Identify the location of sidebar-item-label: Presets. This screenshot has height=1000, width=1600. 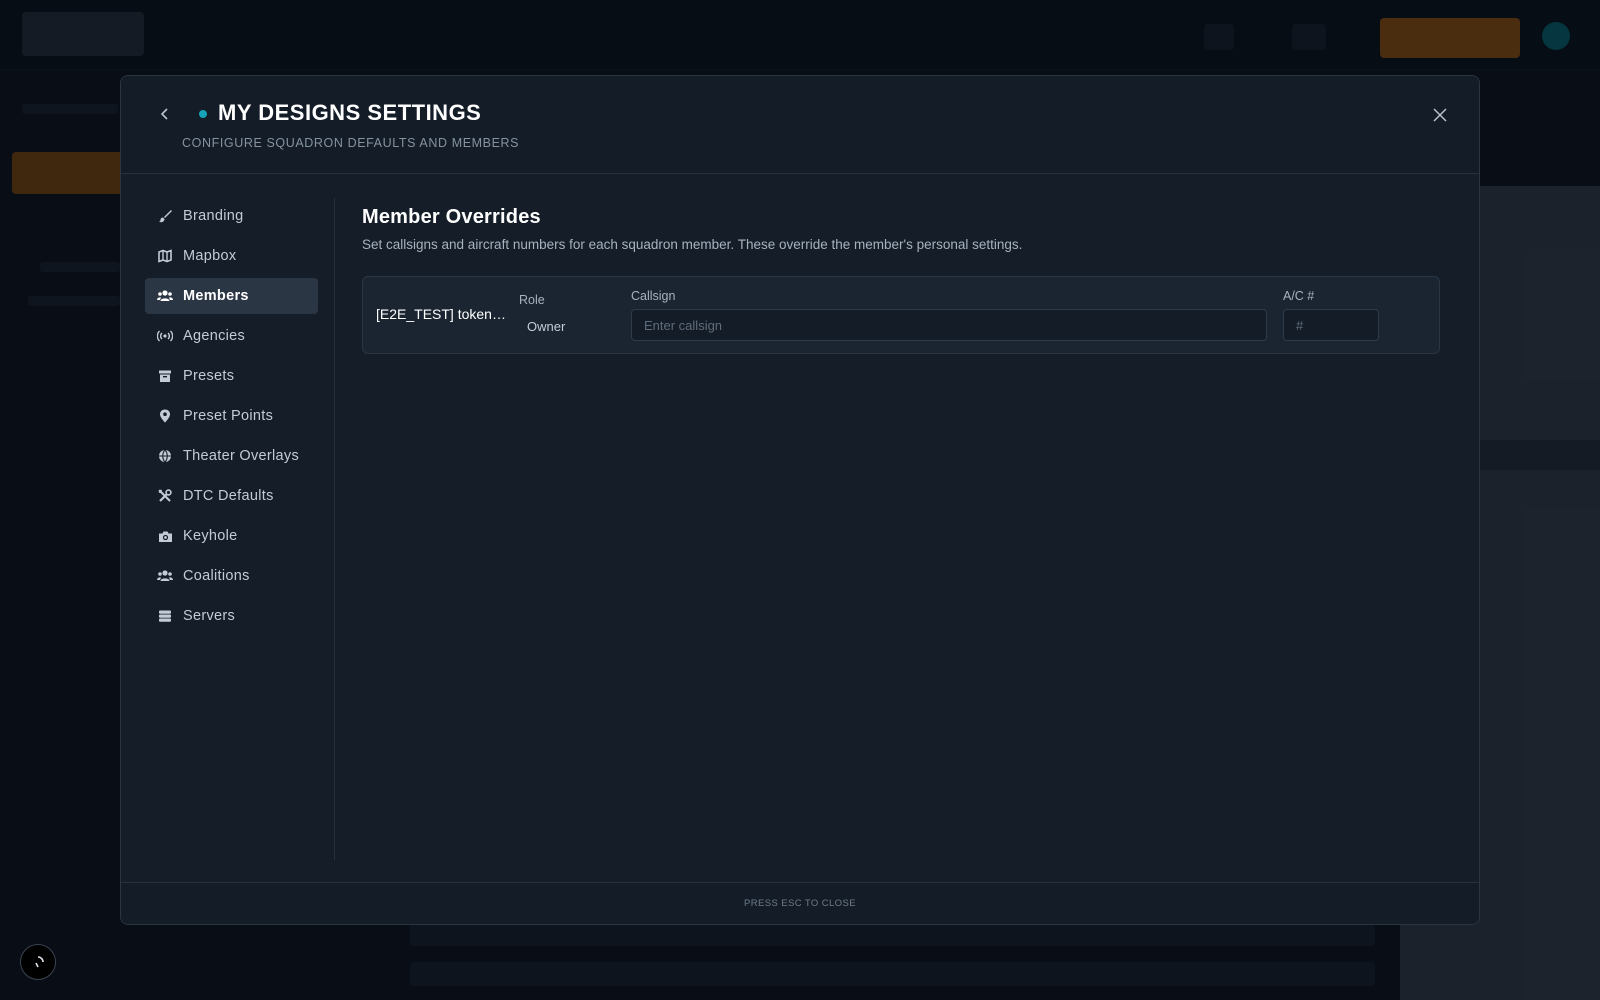
(209, 376).